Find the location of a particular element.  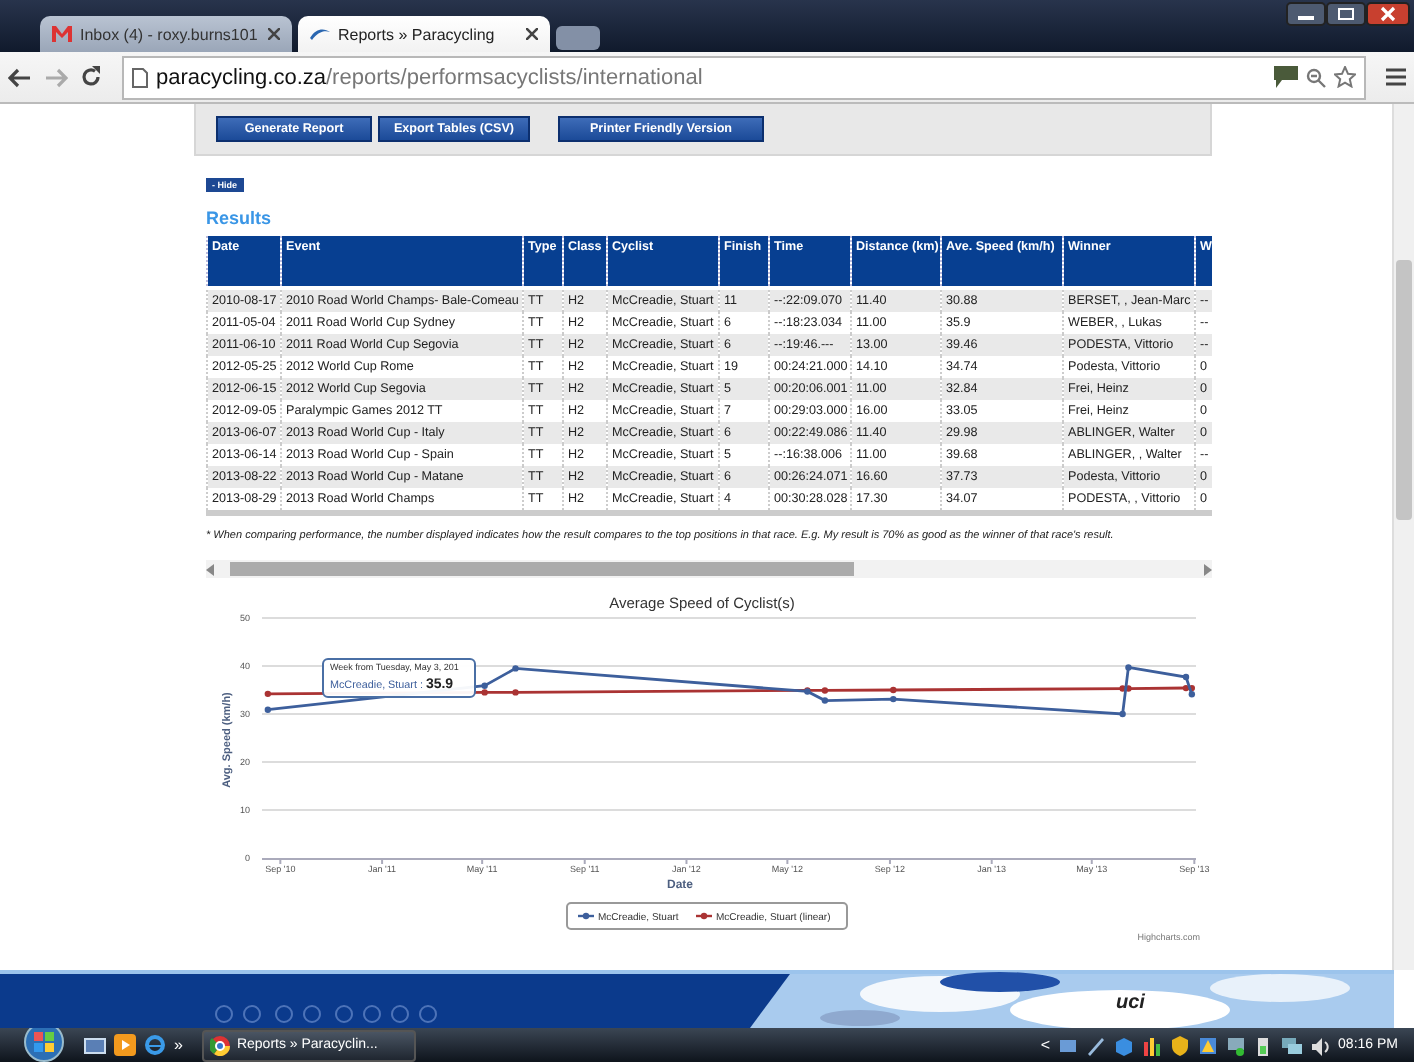

speaker-icon is located at coordinates (1320, 1045).